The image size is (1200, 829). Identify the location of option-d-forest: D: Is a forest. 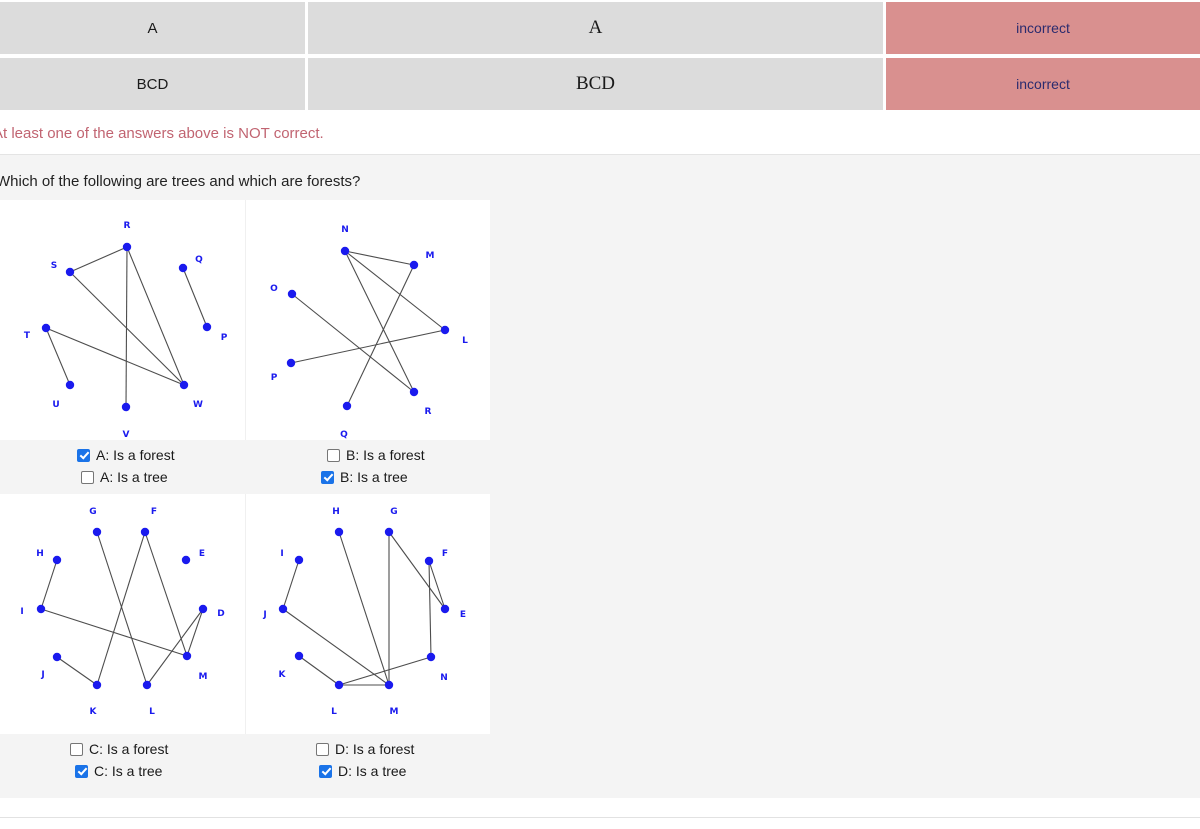
(367, 749).